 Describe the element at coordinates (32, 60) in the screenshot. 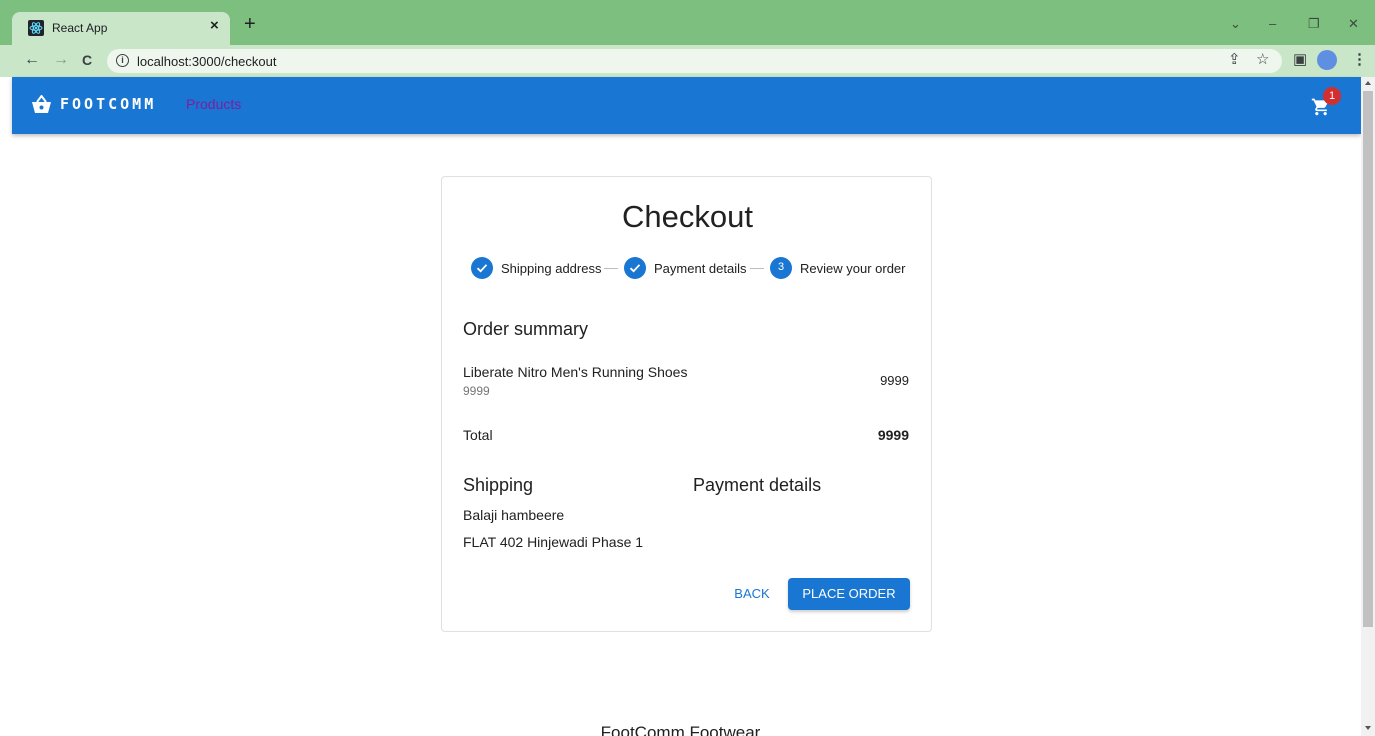

I see `back-arrow-icon: ←` at that location.